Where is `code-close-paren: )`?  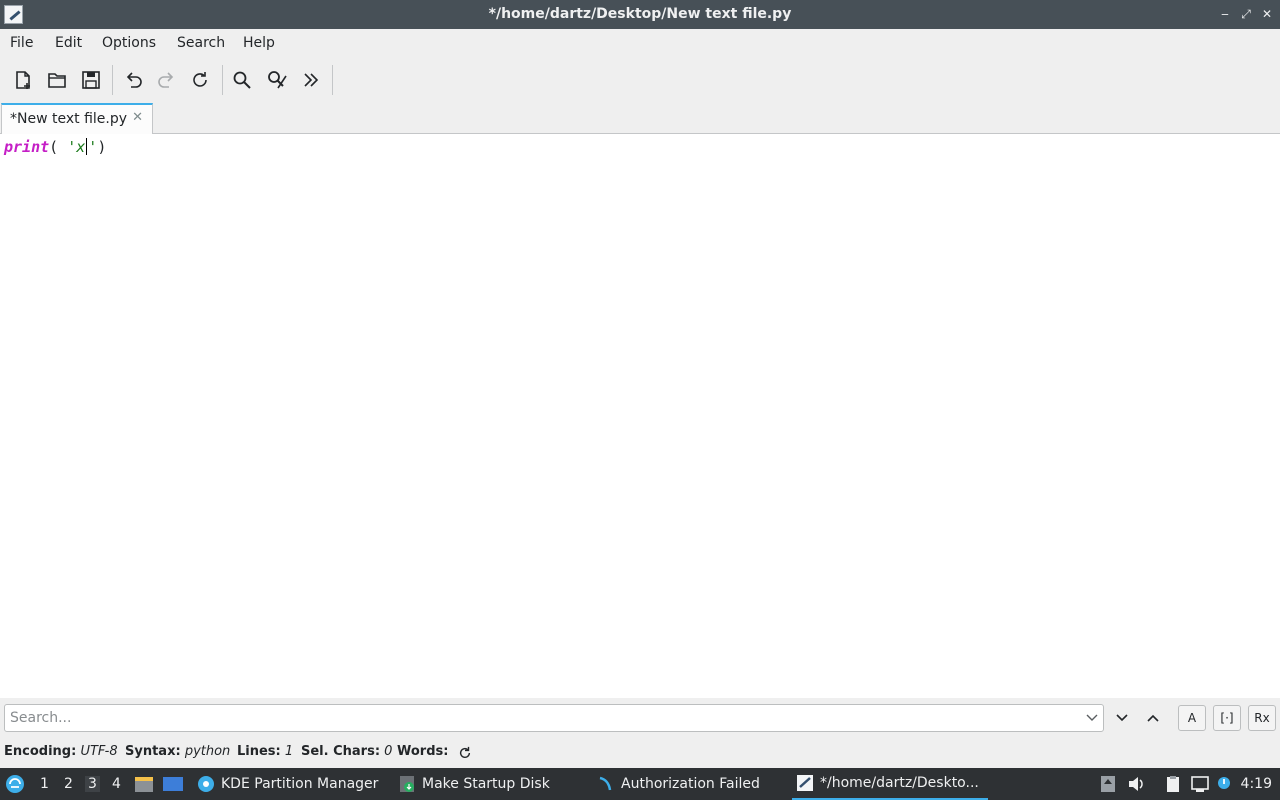
code-close-paren: ) is located at coordinates (102, 147).